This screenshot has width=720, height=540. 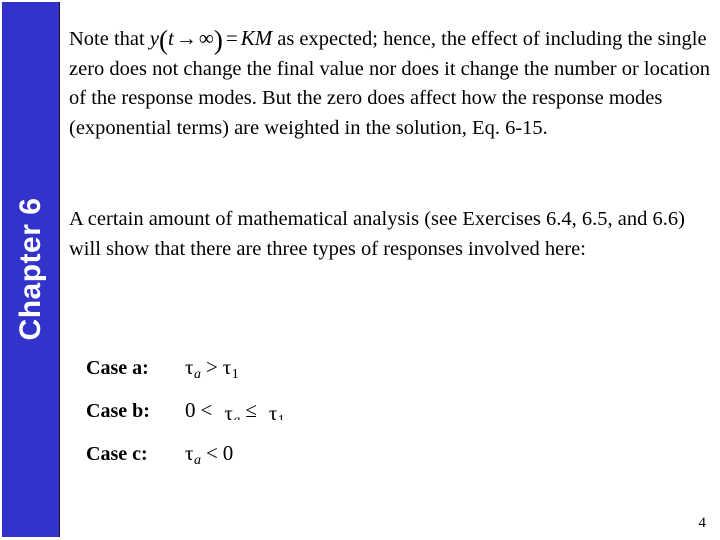 What do you see at coordinates (251, 410) in the screenshot?
I see `relation-operator: ≤` at bounding box center [251, 410].